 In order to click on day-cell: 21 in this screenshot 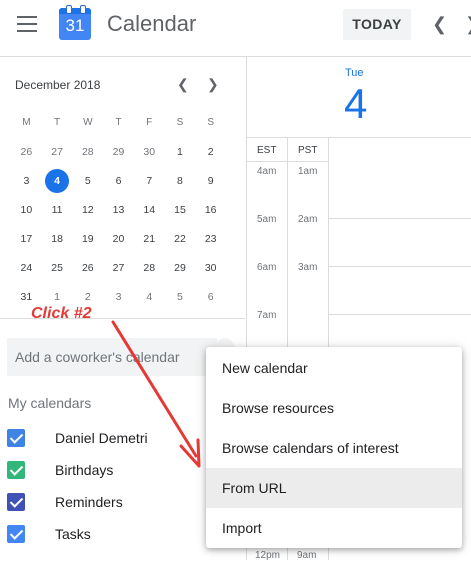, I will do `click(149, 239)`.